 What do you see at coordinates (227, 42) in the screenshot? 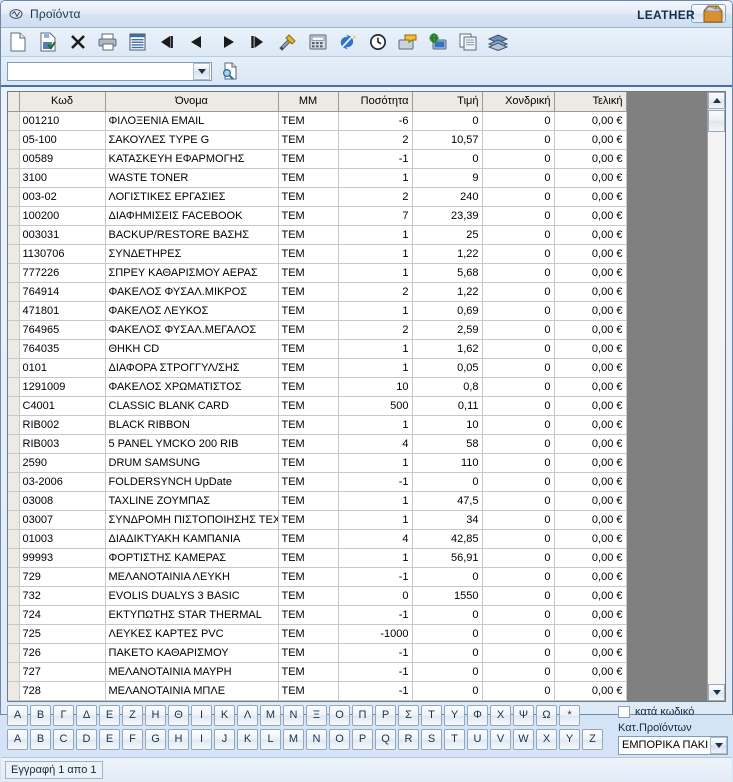
I see `next-record-icon` at bounding box center [227, 42].